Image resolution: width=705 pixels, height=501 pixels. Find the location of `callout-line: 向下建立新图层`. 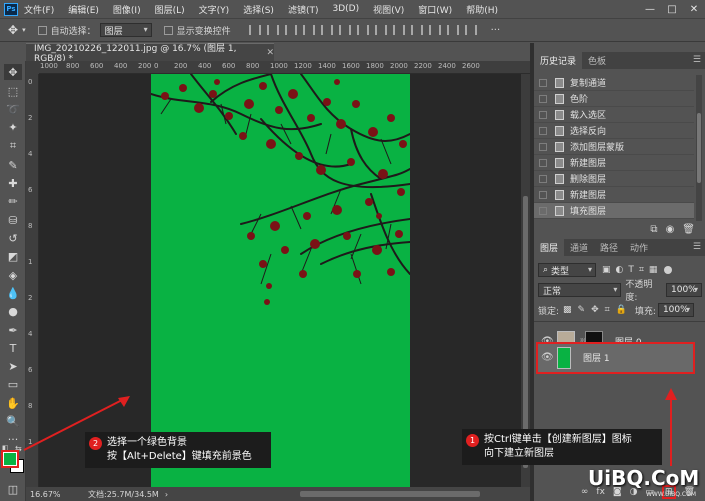

callout-line: 向下建立新图层 is located at coordinates (519, 453).